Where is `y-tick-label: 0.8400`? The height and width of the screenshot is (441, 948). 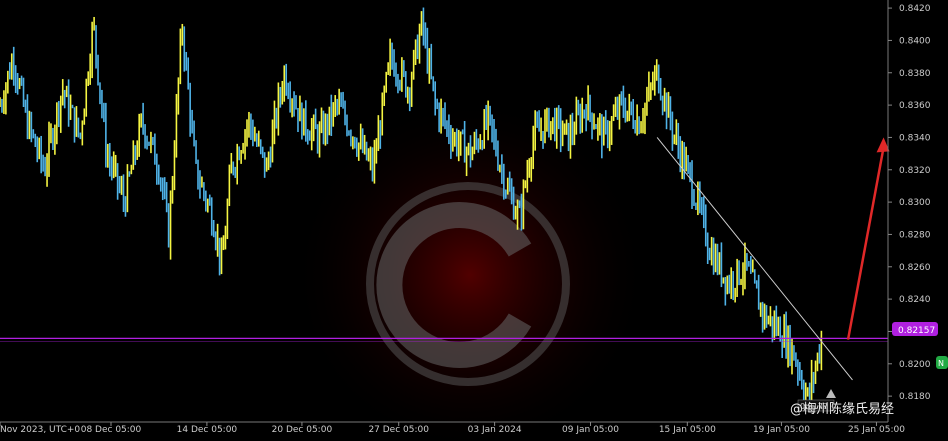
y-tick-label: 0.8400 is located at coordinates (915, 41).